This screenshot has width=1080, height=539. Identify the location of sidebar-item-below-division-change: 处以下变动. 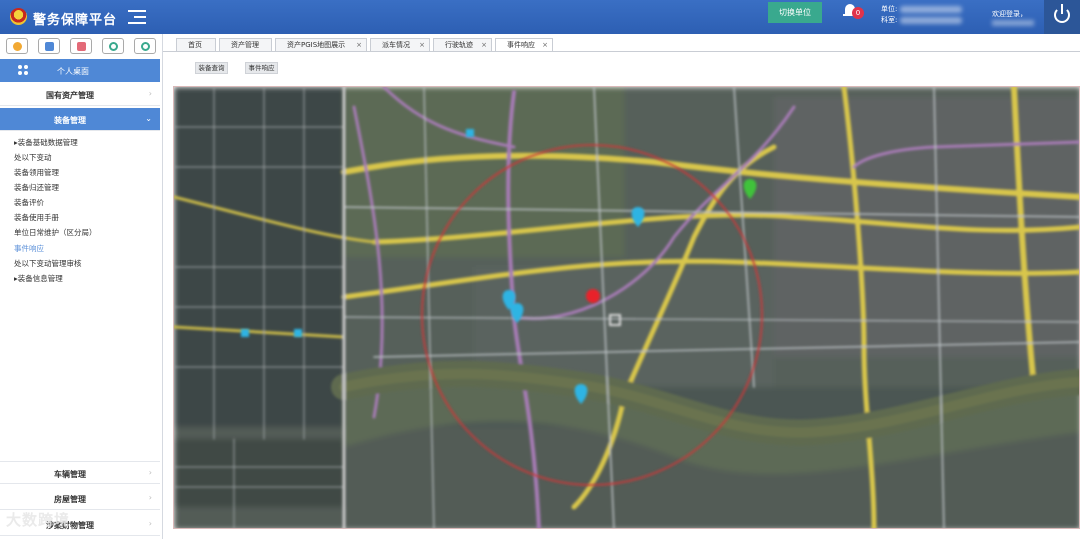
(33, 157).